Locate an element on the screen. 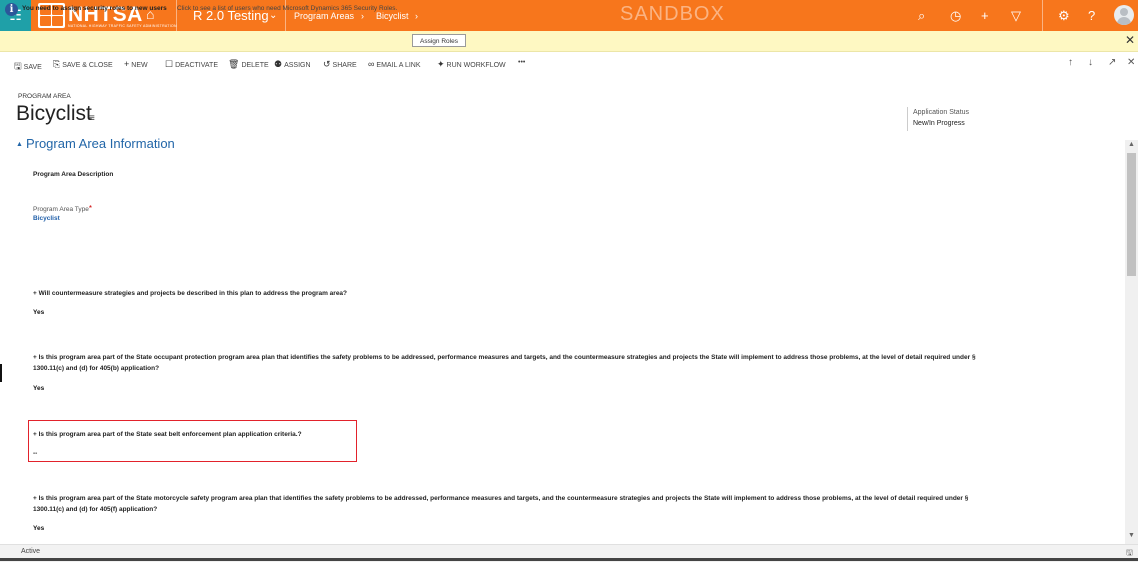 The image size is (1138, 562). close-icon: ✕ is located at coordinates (1130, 40).